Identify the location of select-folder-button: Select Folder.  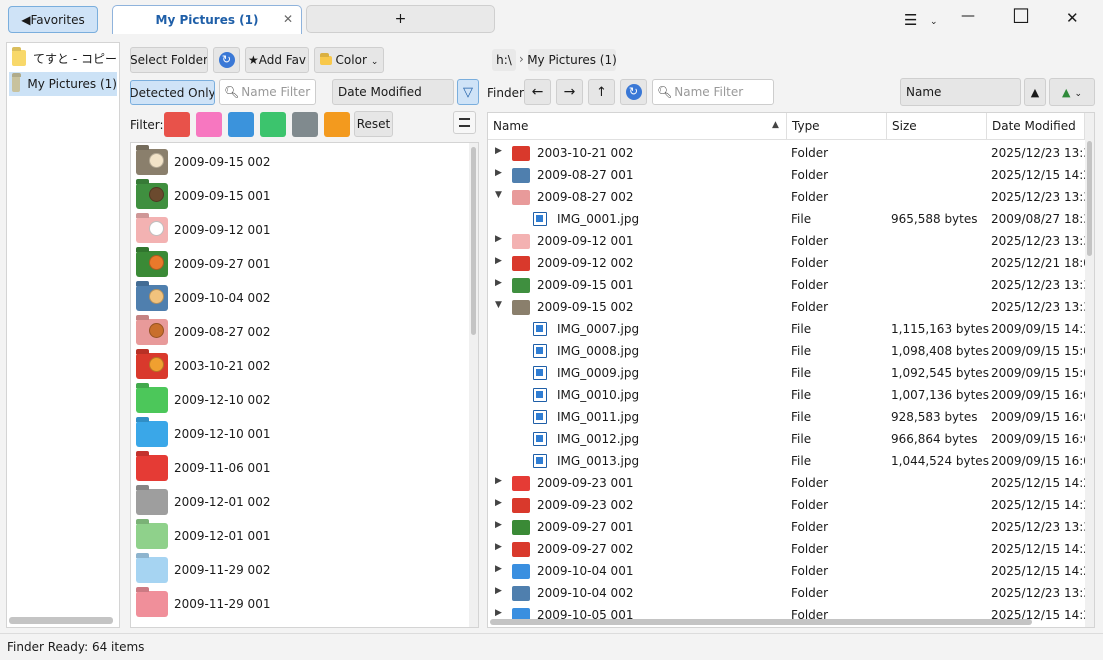
(169, 60).